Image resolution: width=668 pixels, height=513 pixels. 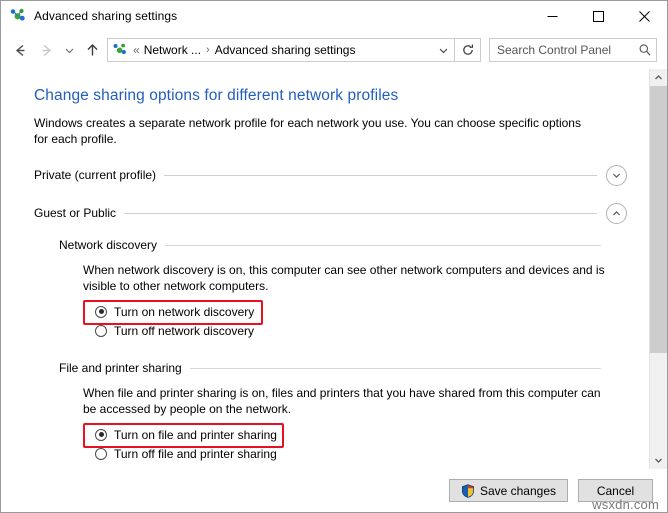 I want to click on radio-label: Turn off network discovery, so click(x=184, y=330).